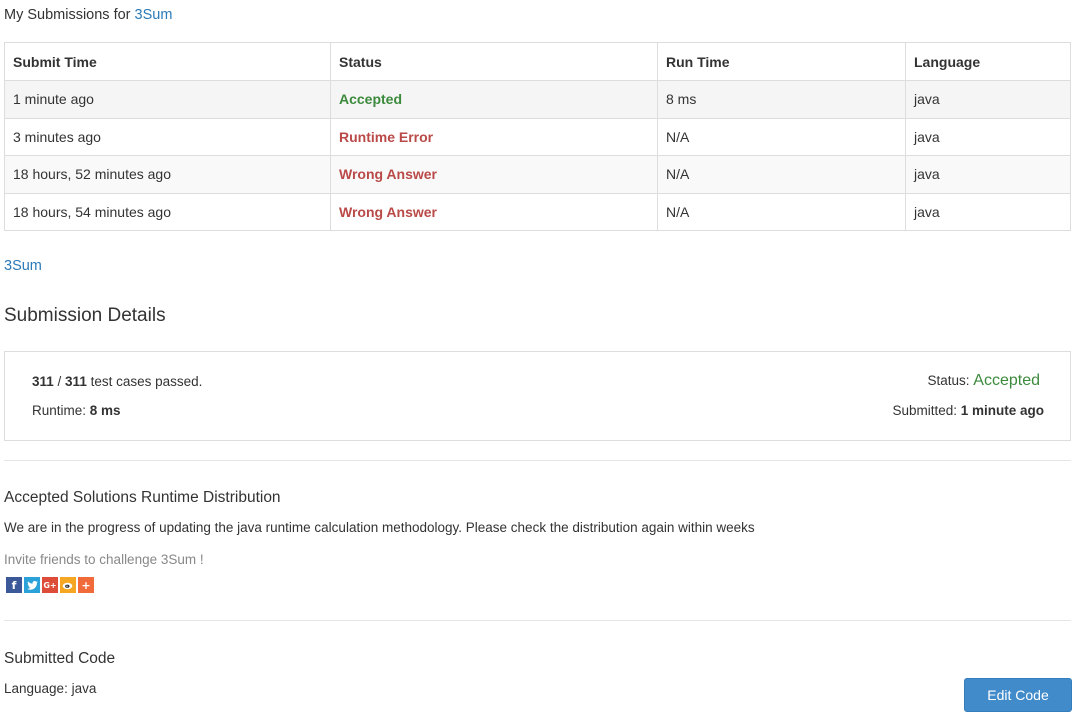  What do you see at coordinates (537, 99) in the screenshot?
I see `table-row: 1 minute ago Accepted 8 ms java` at bounding box center [537, 99].